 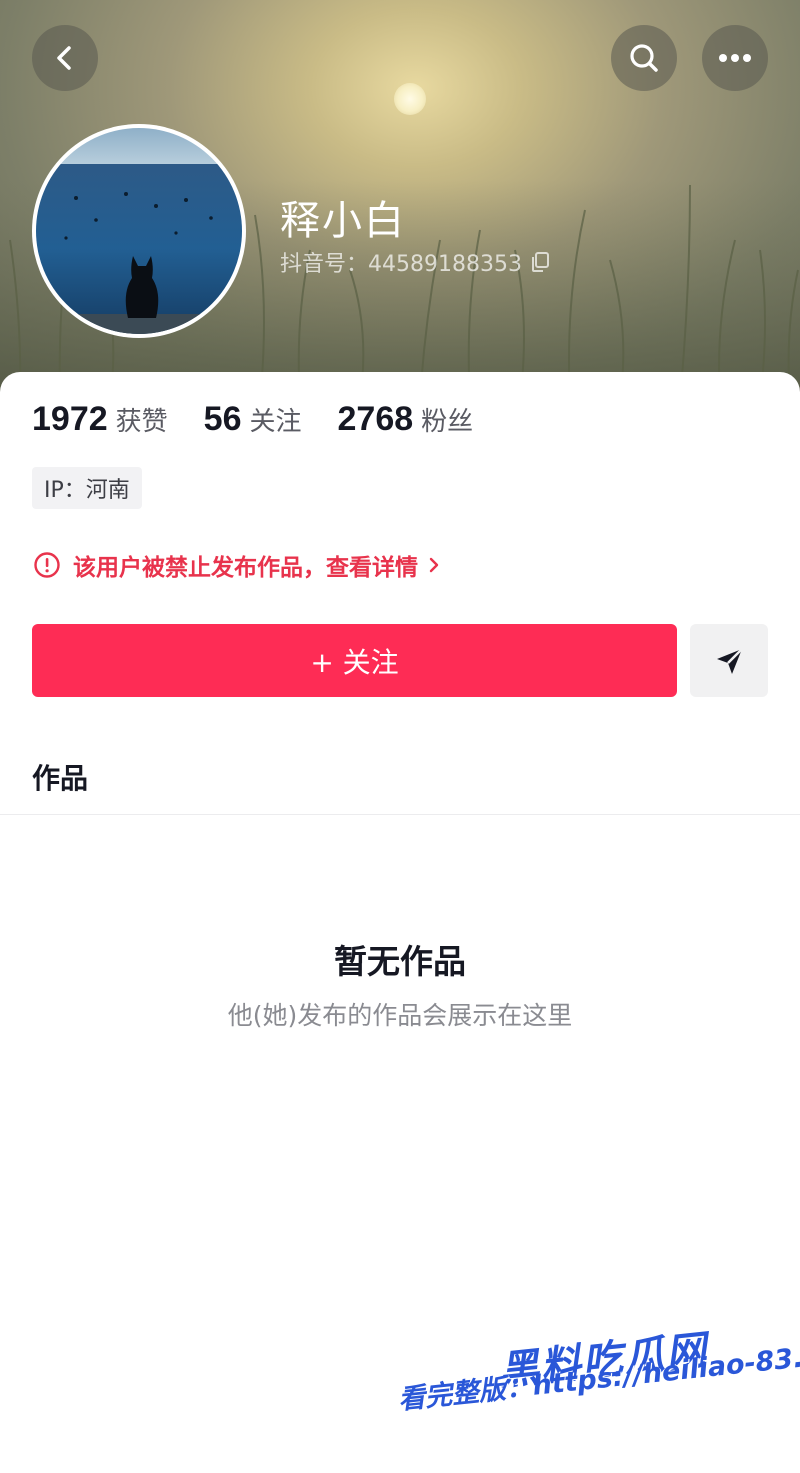 I want to click on empty-state-title: 暂无作品, so click(x=400, y=961).